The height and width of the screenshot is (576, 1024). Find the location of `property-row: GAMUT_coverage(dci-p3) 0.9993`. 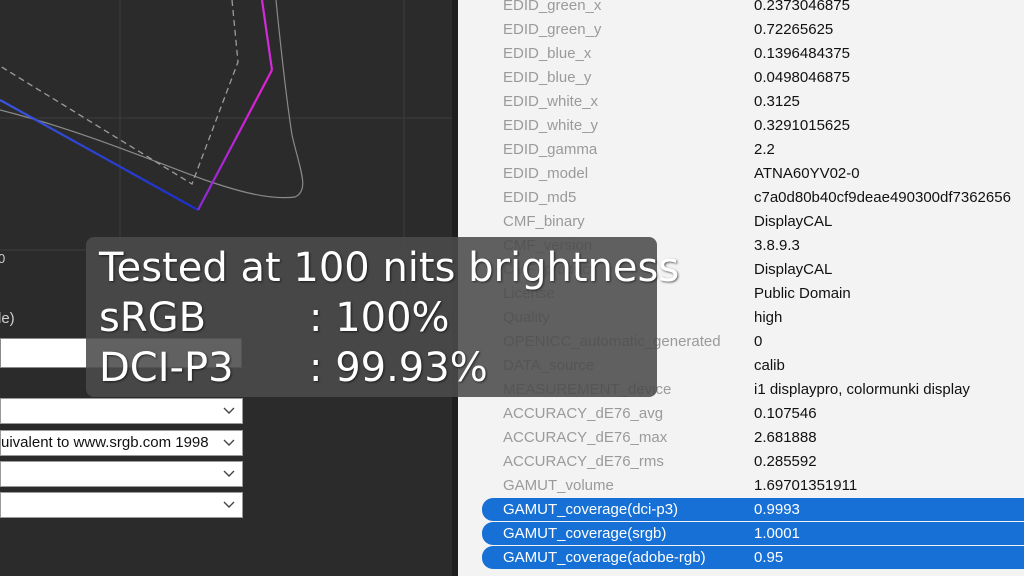

property-row: GAMUT_coverage(dci-p3) 0.9993 is located at coordinates (753, 509).